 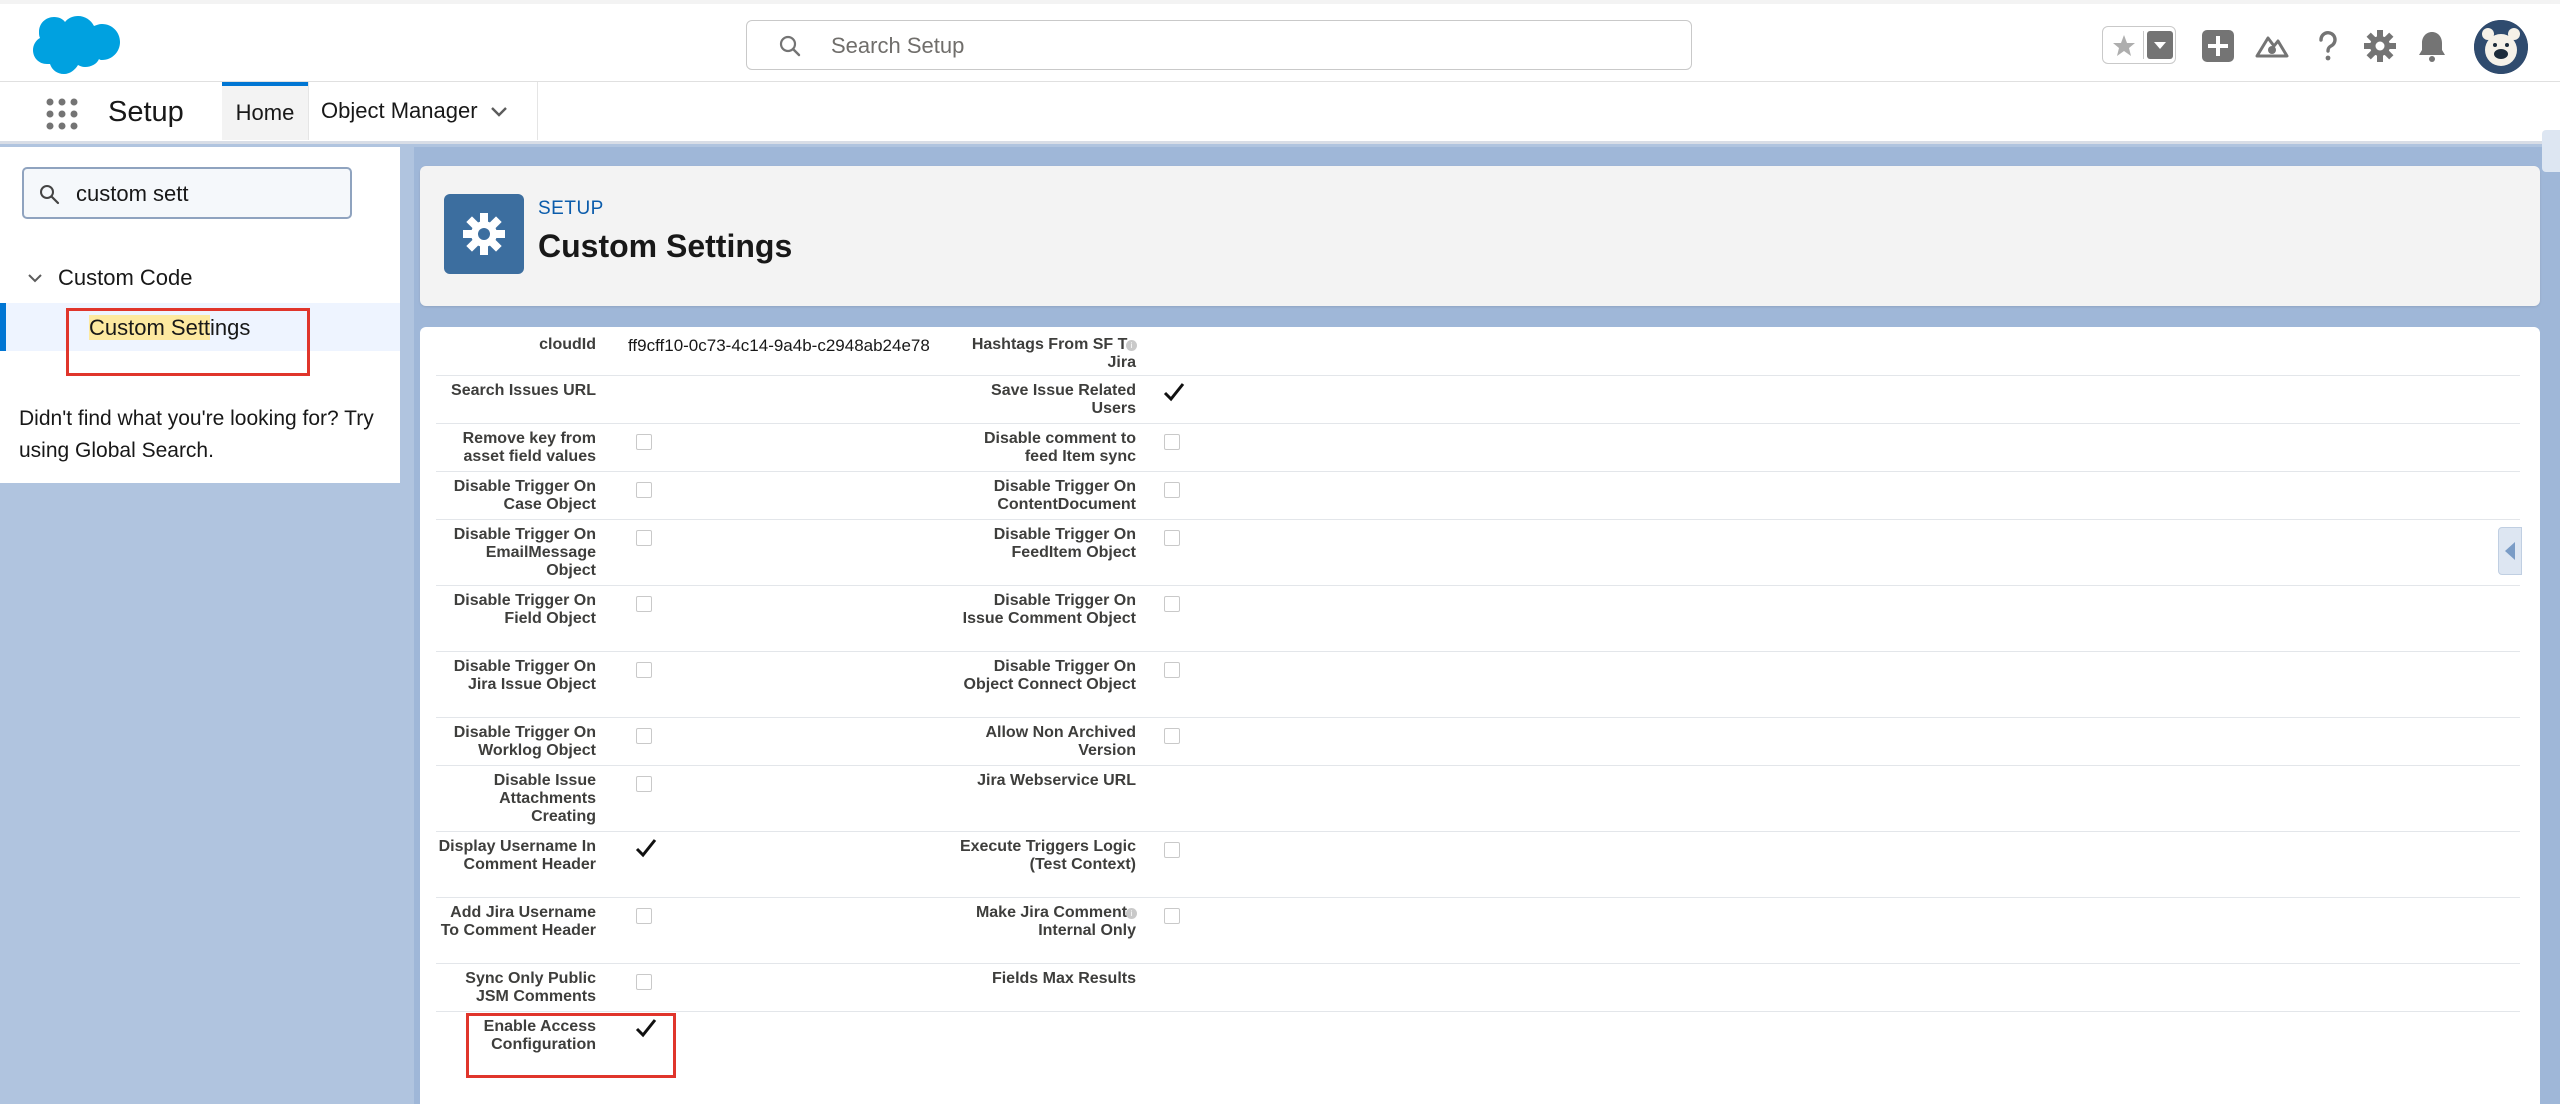 I want to click on page-header-icon, so click(x=484, y=234).